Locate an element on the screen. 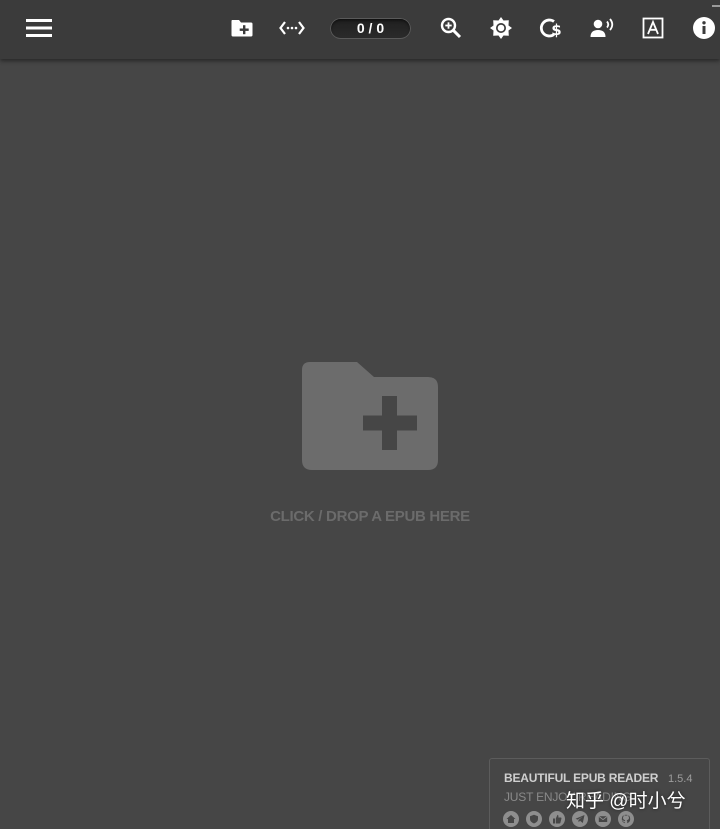 The width and height of the screenshot is (720, 829). home-link is located at coordinates (511, 819).